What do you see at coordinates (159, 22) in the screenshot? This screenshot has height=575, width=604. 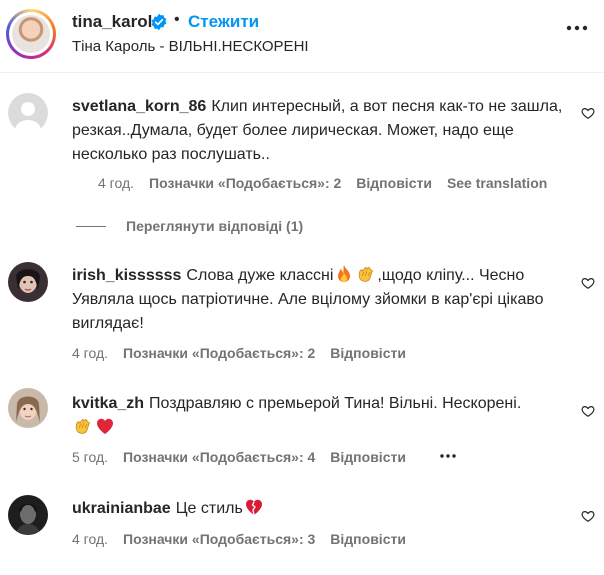 I see `verified-badge-icon` at bounding box center [159, 22].